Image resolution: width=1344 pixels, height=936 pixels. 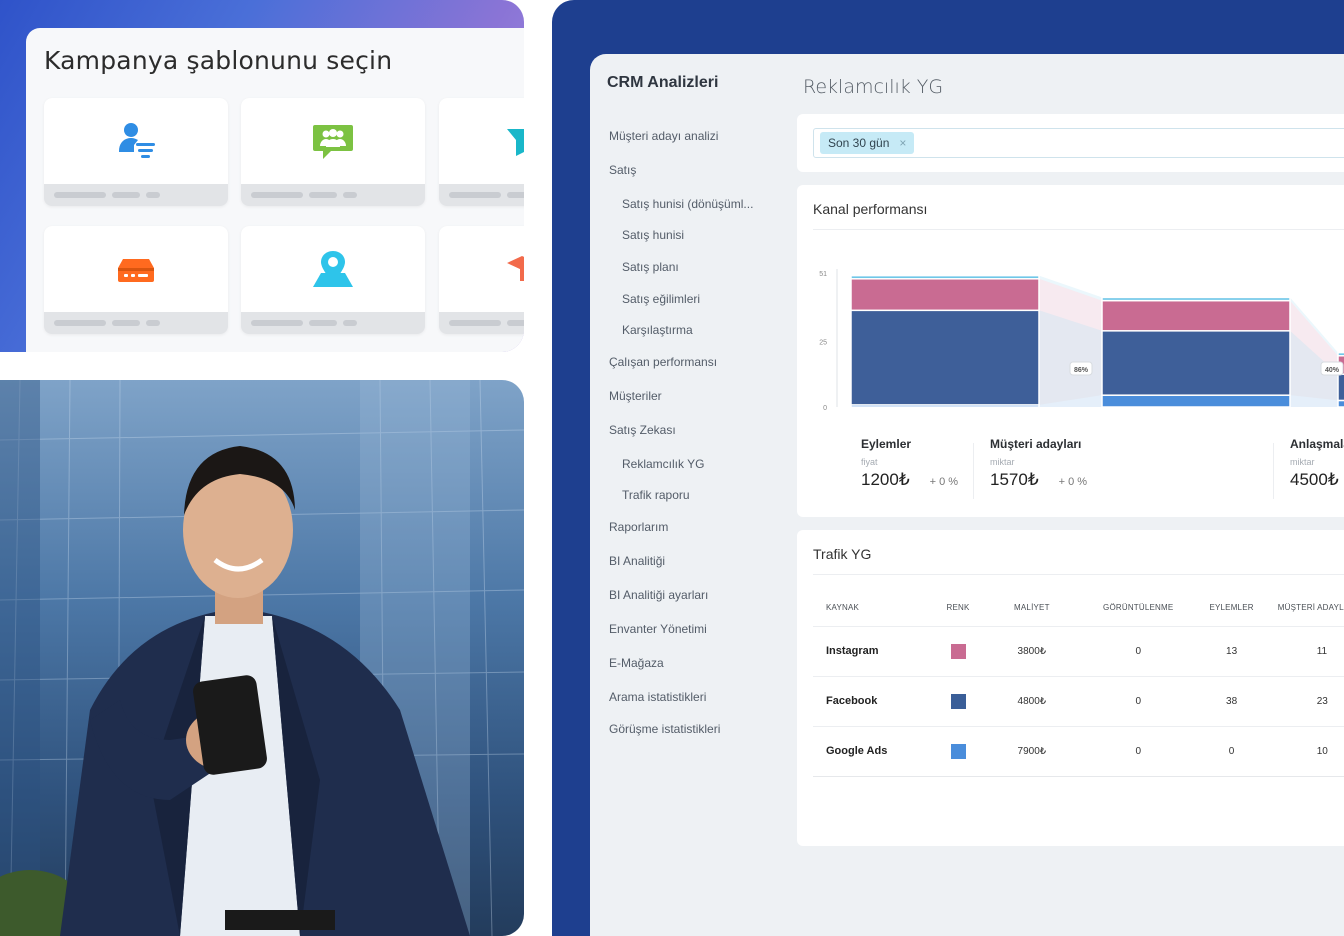 I want to click on actions-cell: 13, so click(x=1231, y=650).